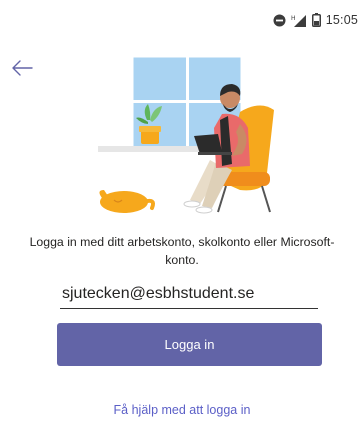  What do you see at coordinates (189, 296) in the screenshot?
I see `email-field` at bounding box center [189, 296].